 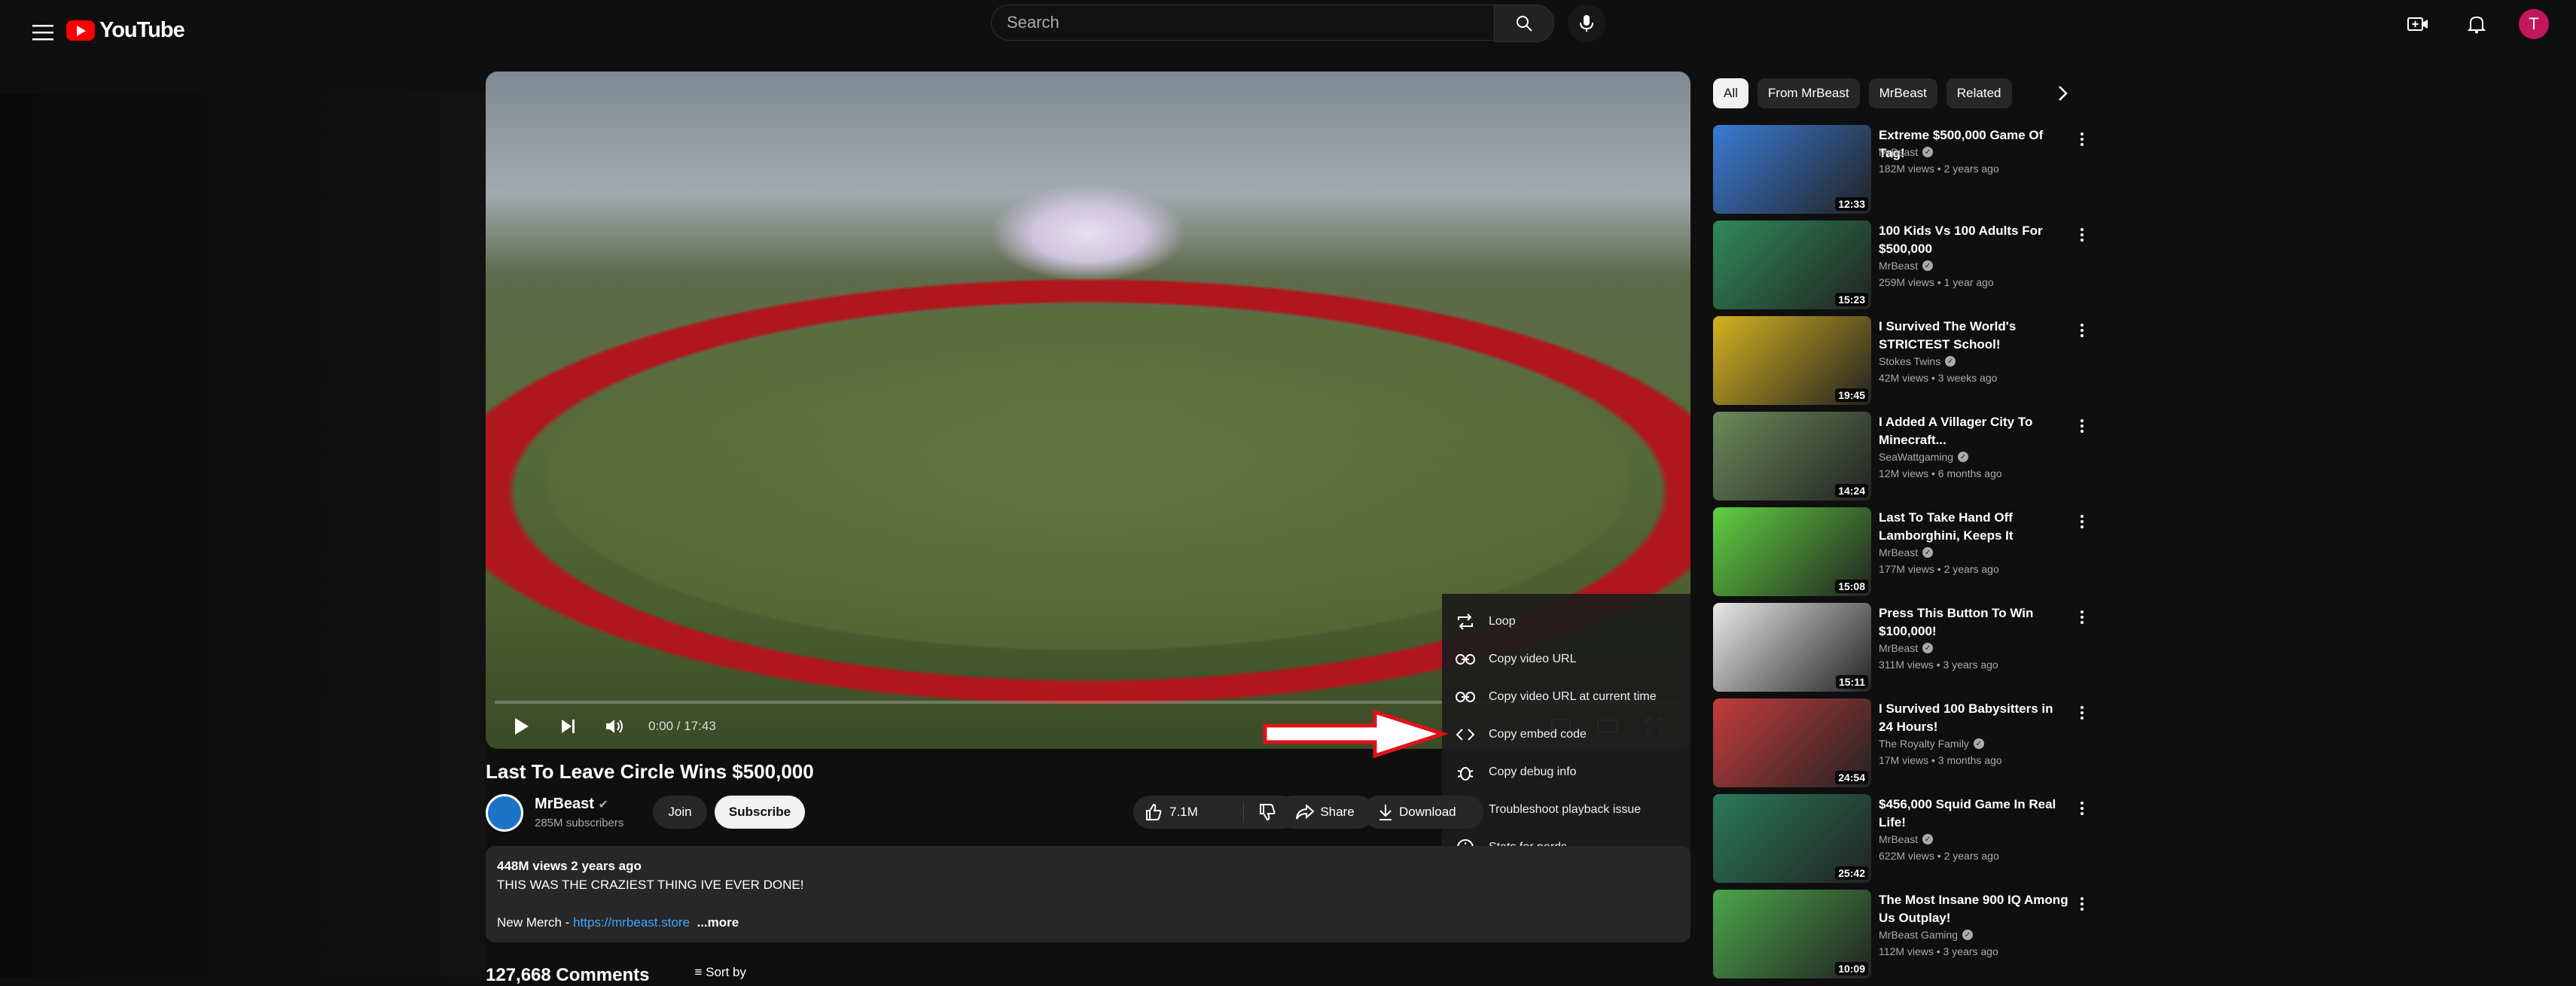 I want to click on video-thumbnail: 15:11, so click(x=1792, y=647).